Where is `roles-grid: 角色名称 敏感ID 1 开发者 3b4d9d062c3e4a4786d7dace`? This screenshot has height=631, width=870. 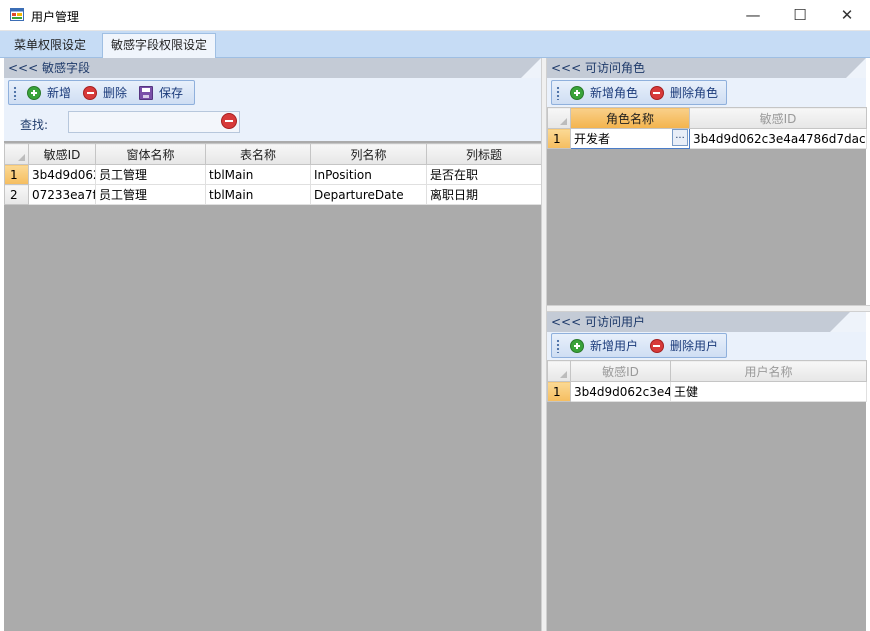 roles-grid: 角色名称 敏感ID 1 开发者 3b4d9d062c3e4a4786d7dace is located at coordinates (707, 128).